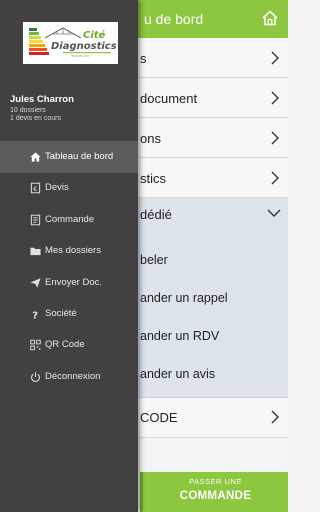  Describe the element at coordinates (215, 496) in the screenshot. I see `order-button-line2: COMMANDE` at that location.